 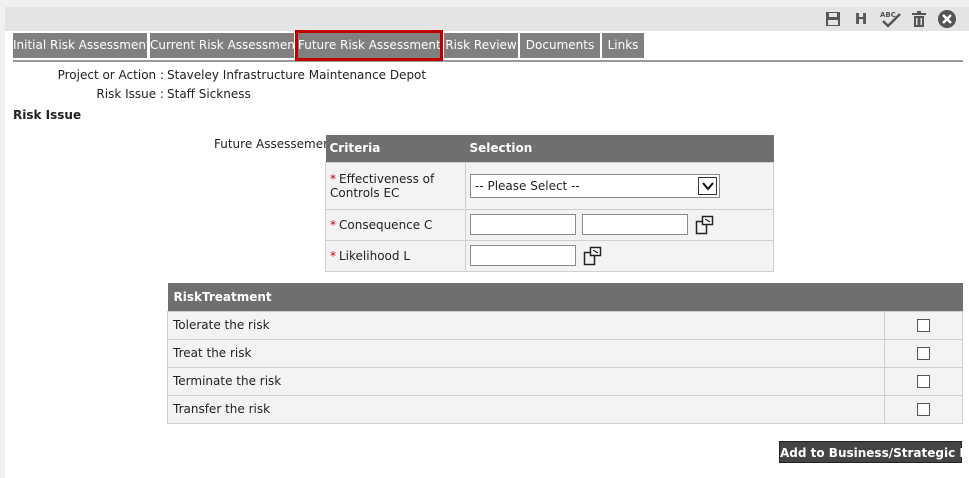 What do you see at coordinates (526, 353) in the screenshot?
I see `treatment-label: Treat the risk` at bounding box center [526, 353].